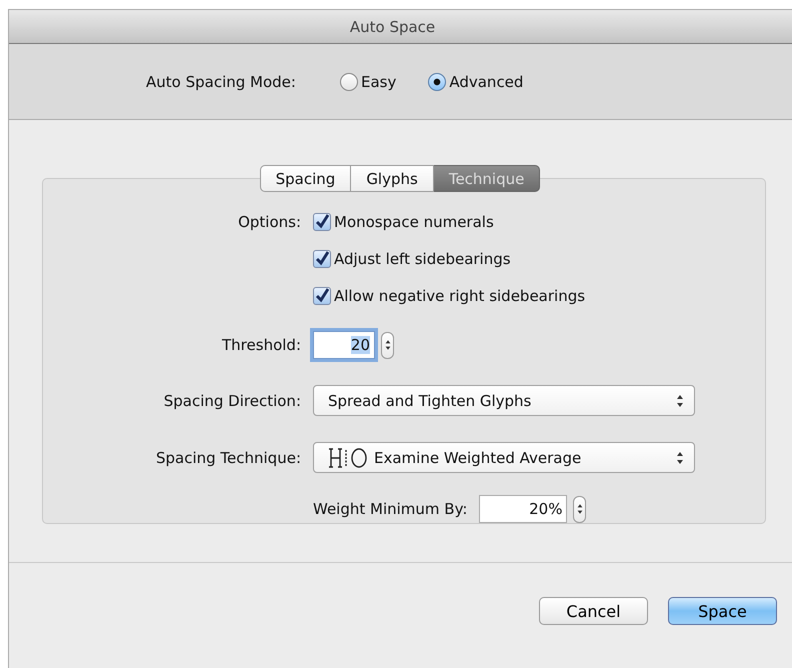  What do you see at coordinates (722, 611) in the screenshot?
I see `dialog-button: Space` at bounding box center [722, 611].